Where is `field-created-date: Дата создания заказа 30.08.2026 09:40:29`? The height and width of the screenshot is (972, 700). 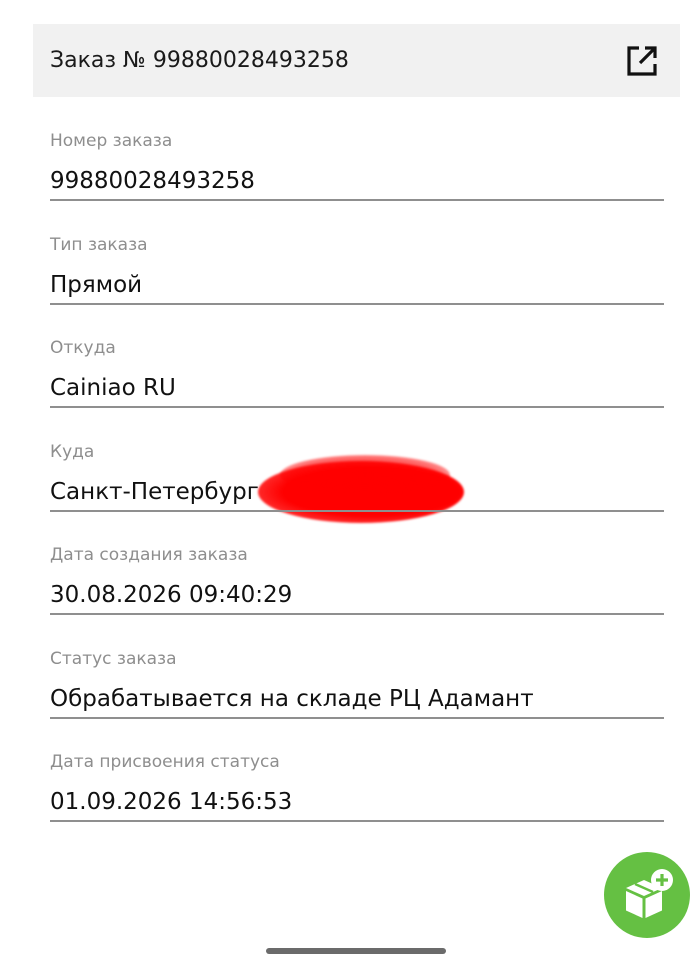
field-created-date: Дата создания заказа 30.08.2026 09:40:29 is located at coordinates (357, 593).